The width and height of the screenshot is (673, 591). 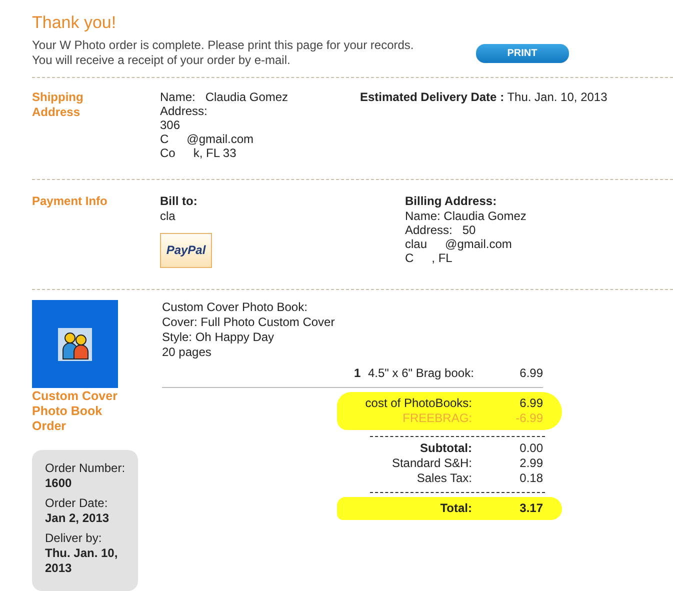 What do you see at coordinates (431, 463) in the screenshot?
I see `summary-label: Standard S&H:` at bounding box center [431, 463].